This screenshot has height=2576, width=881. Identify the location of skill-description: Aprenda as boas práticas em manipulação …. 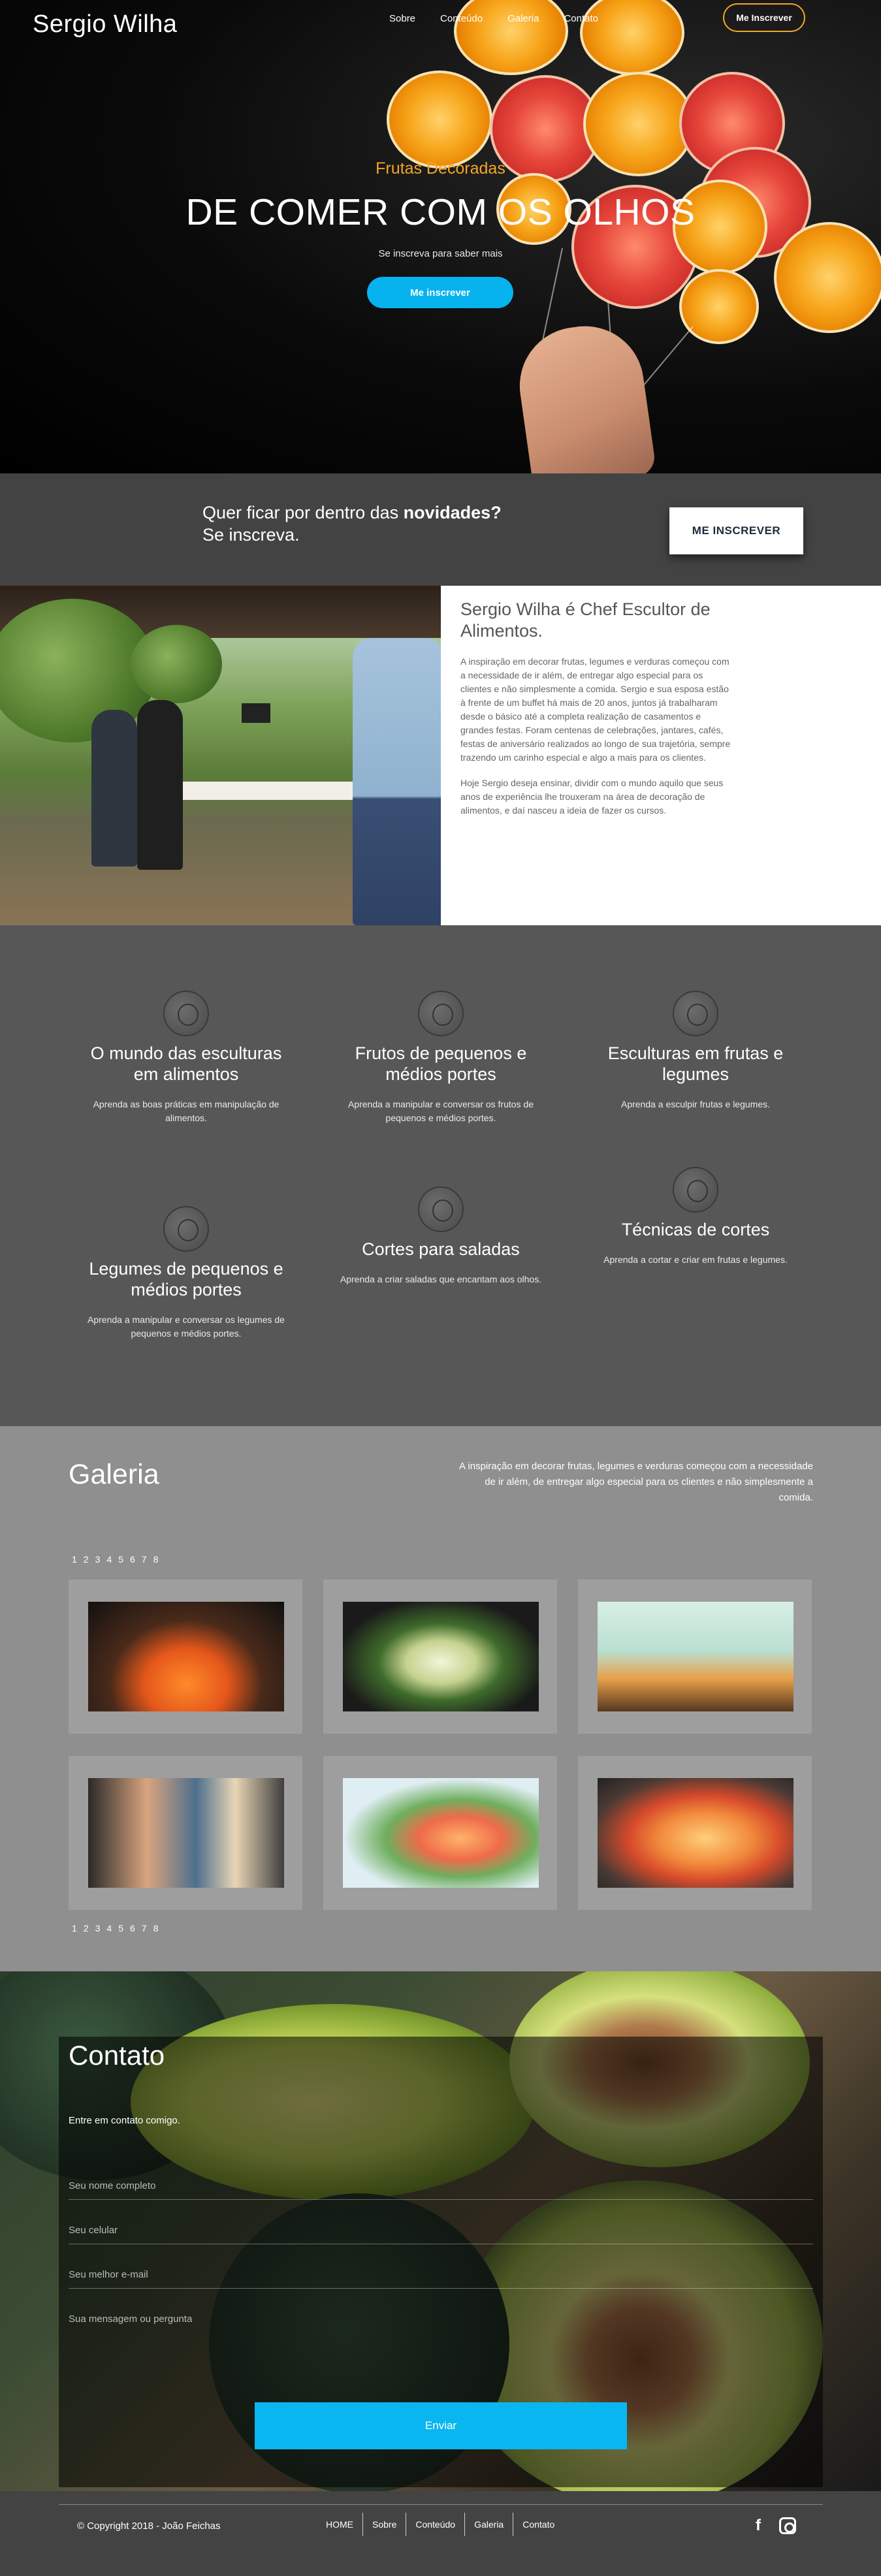
(186, 1111).